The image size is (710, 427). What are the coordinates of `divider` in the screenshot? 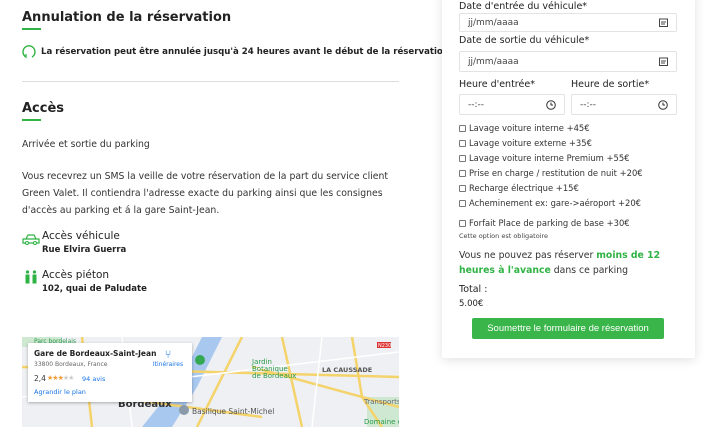 It's located at (210, 81).